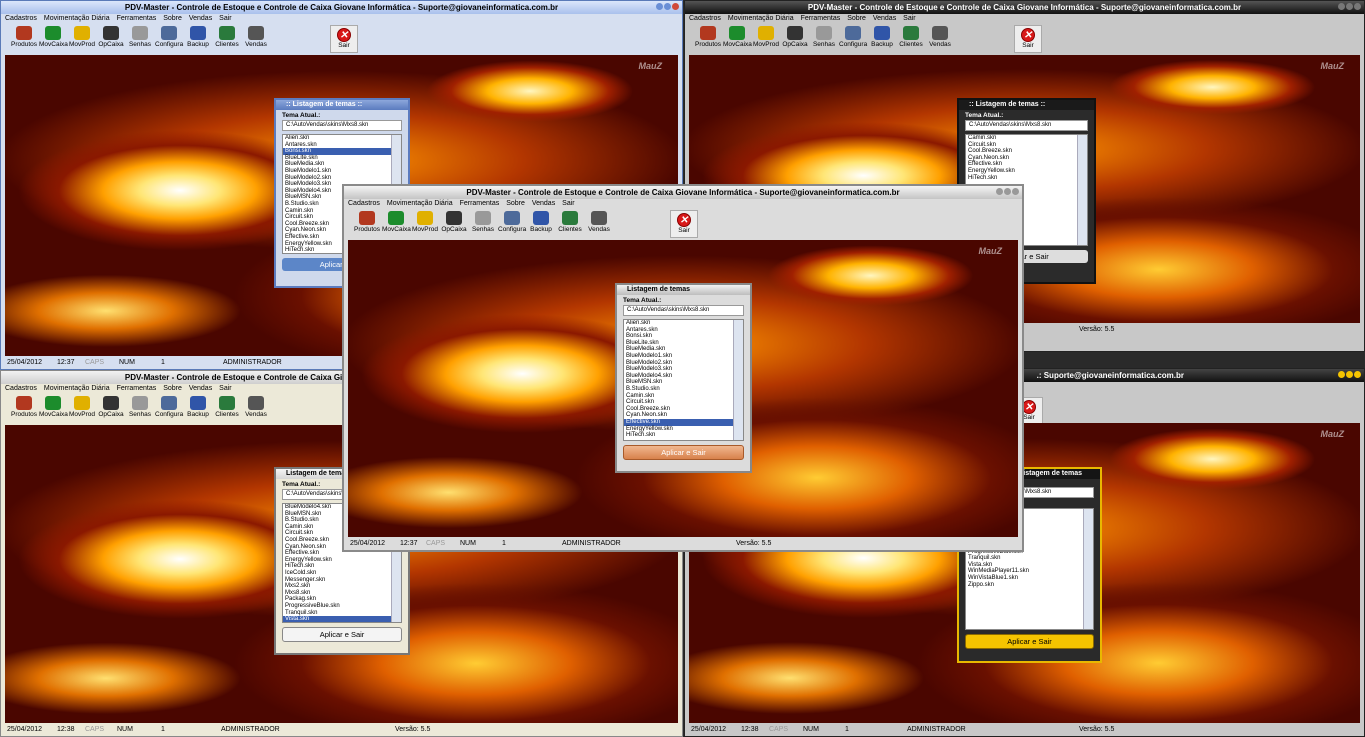 The width and height of the screenshot is (1365, 737). What do you see at coordinates (1026, 138) in the screenshot?
I see `list-item: Camin.skn` at bounding box center [1026, 138].